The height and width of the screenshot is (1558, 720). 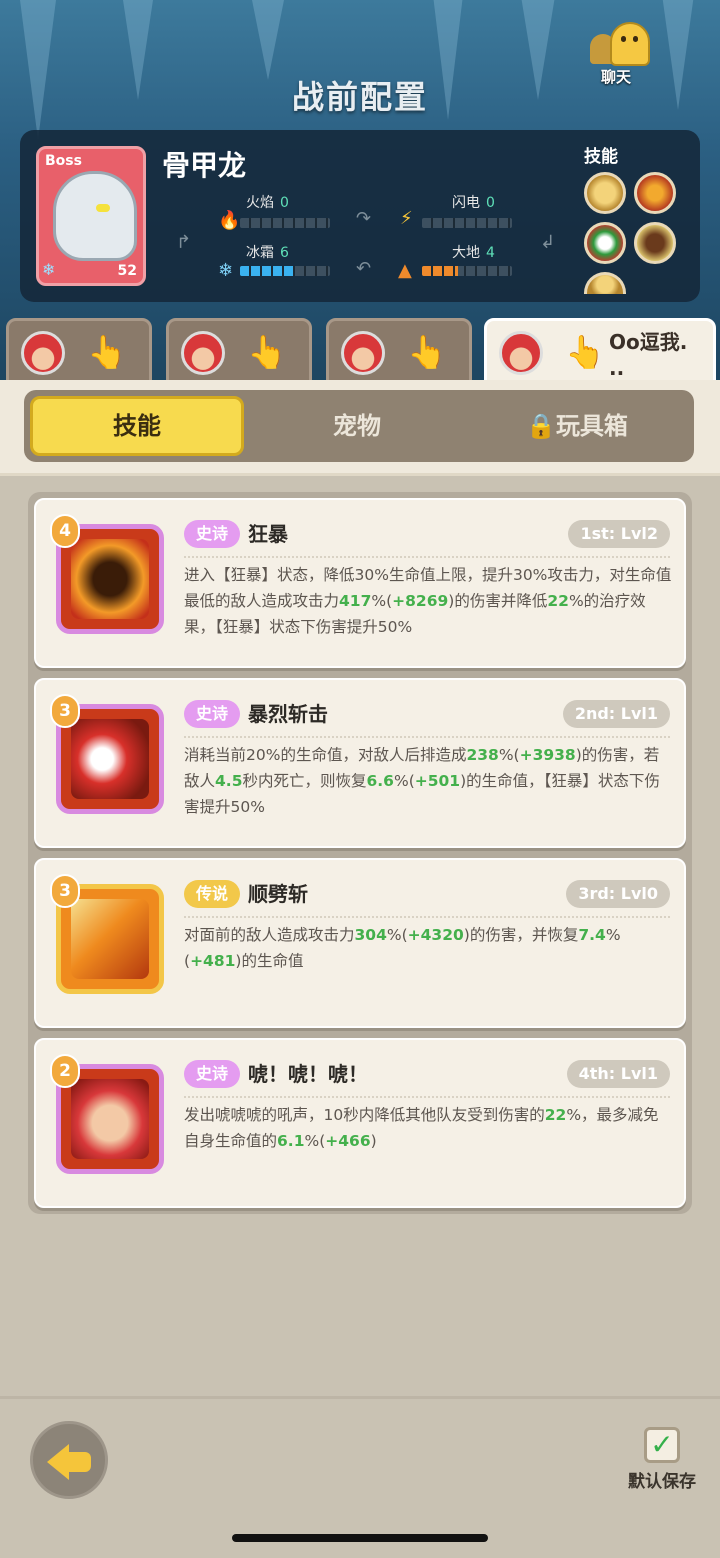 What do you see at coordinates (204, 165) in the screenshot?
I see `boss-name: 骨甲龙` at bounding box center [204, 165].